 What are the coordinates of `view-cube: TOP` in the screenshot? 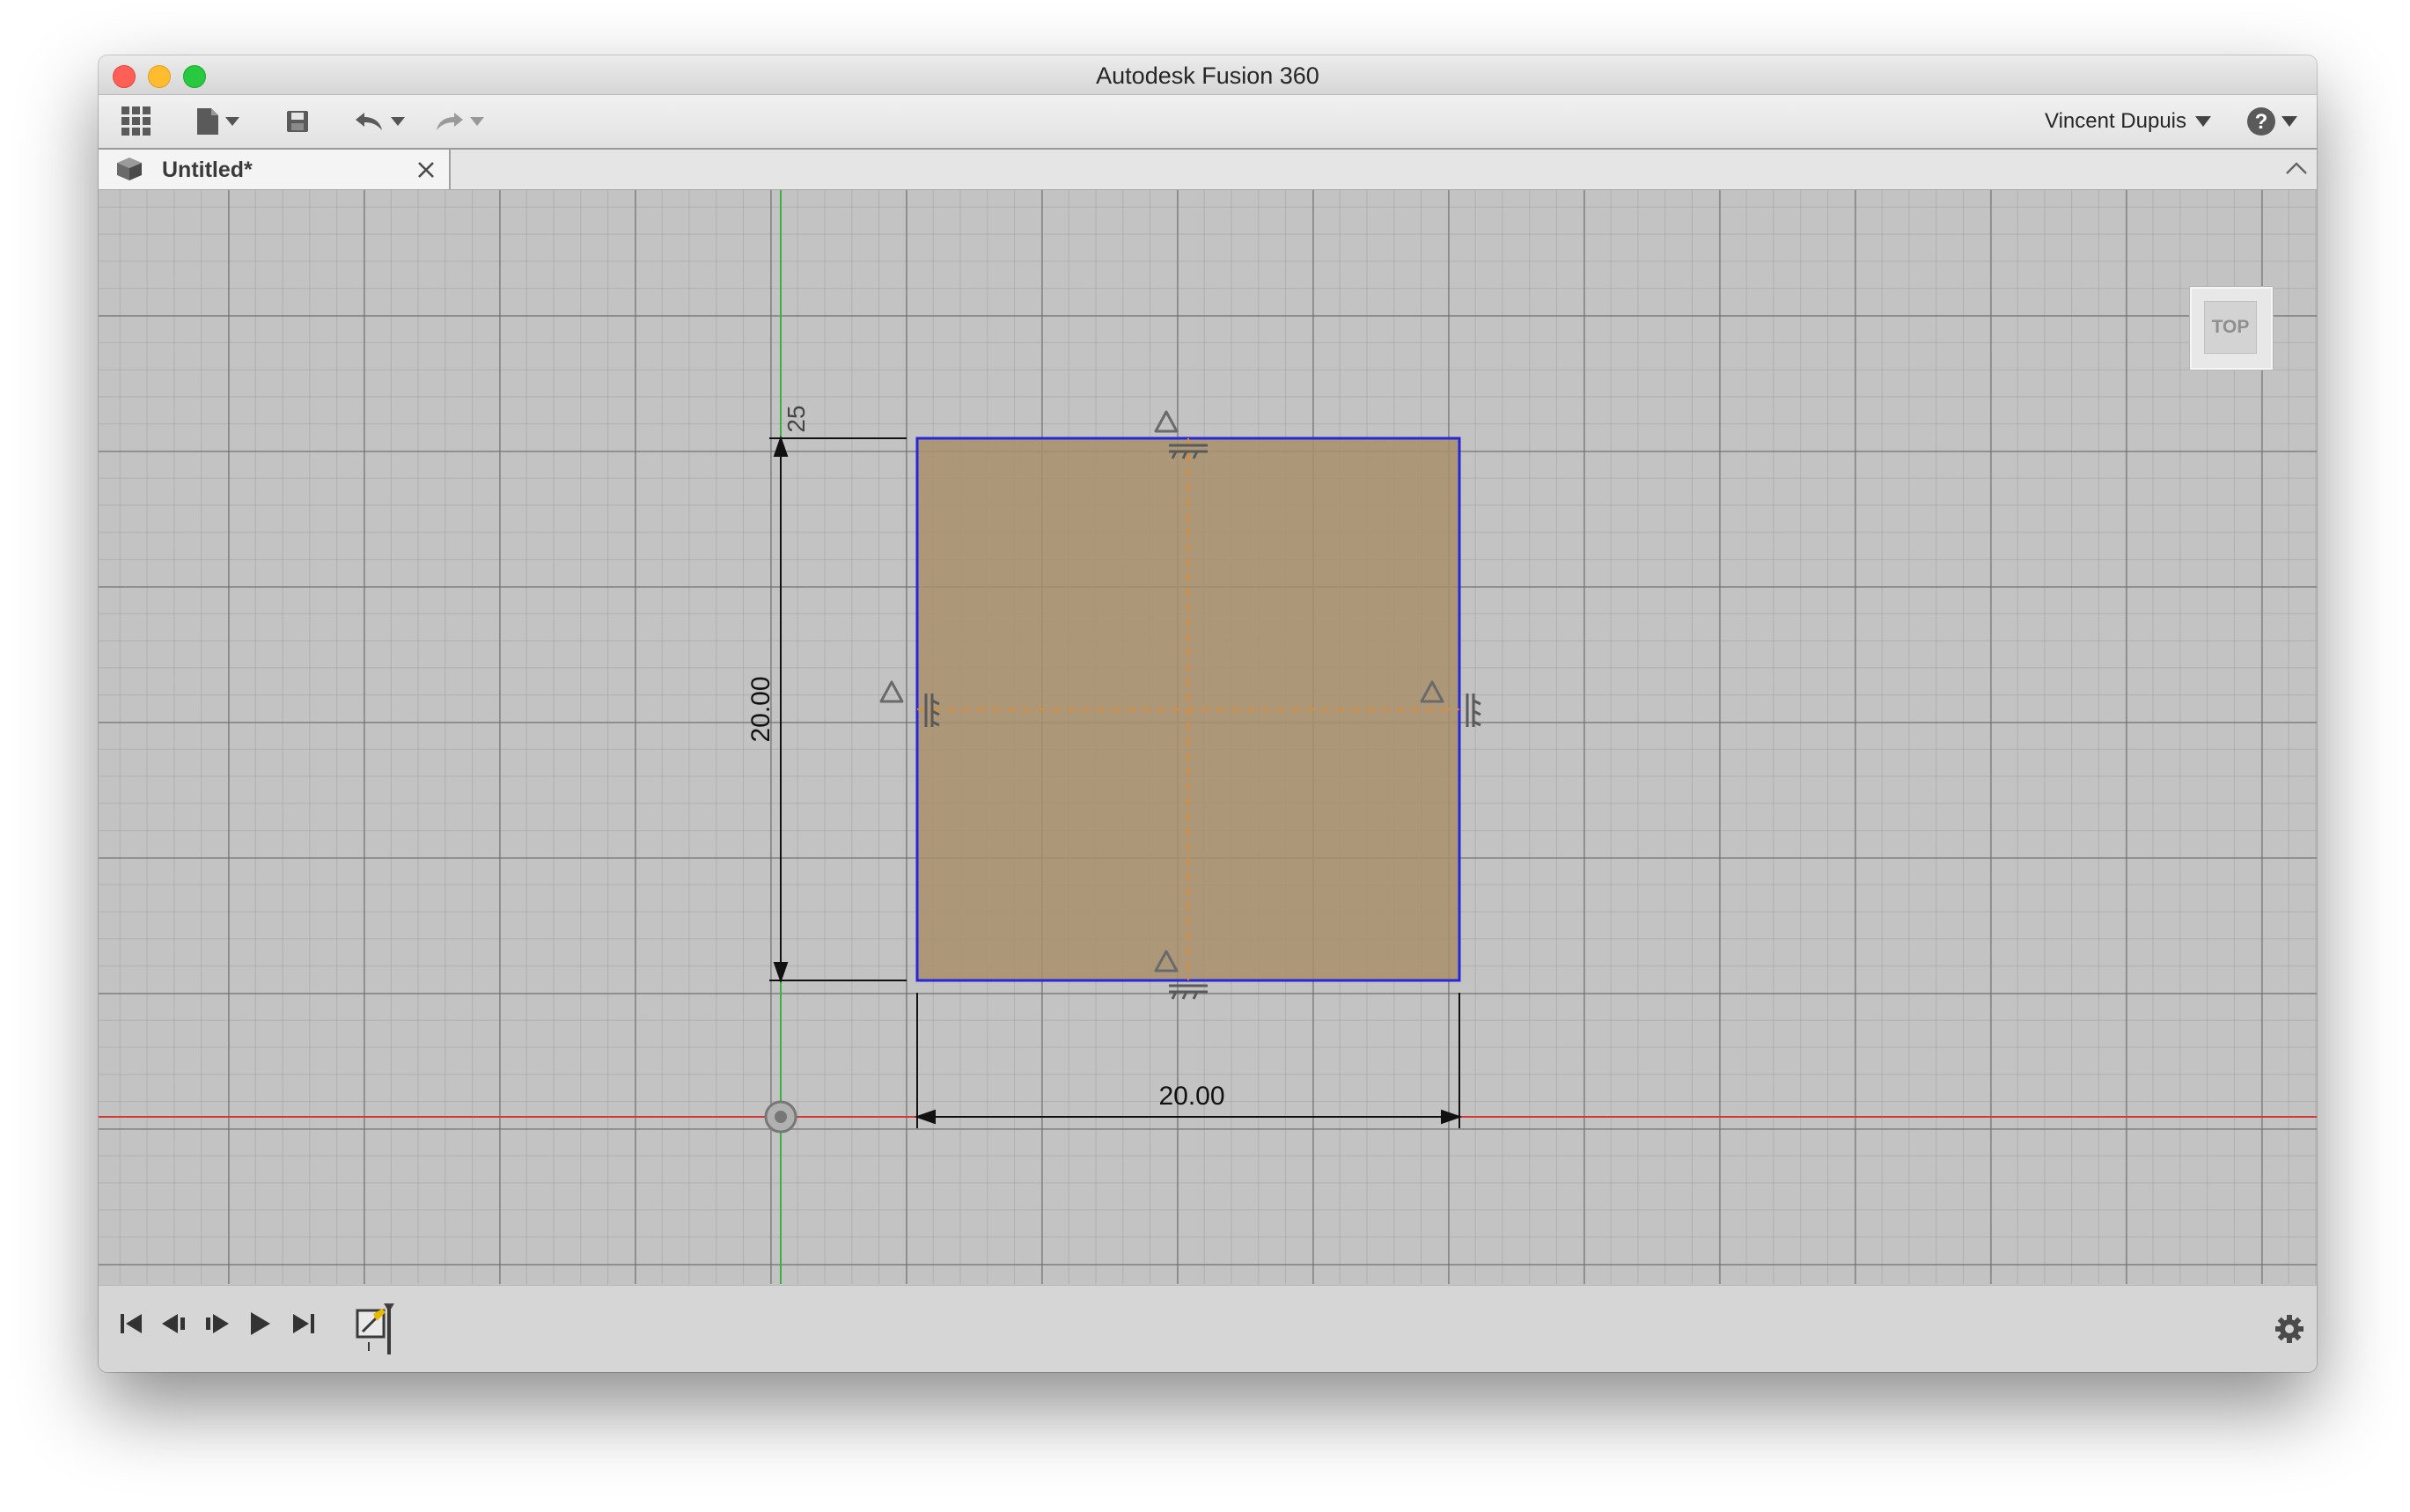 It's located at (2231, 329).